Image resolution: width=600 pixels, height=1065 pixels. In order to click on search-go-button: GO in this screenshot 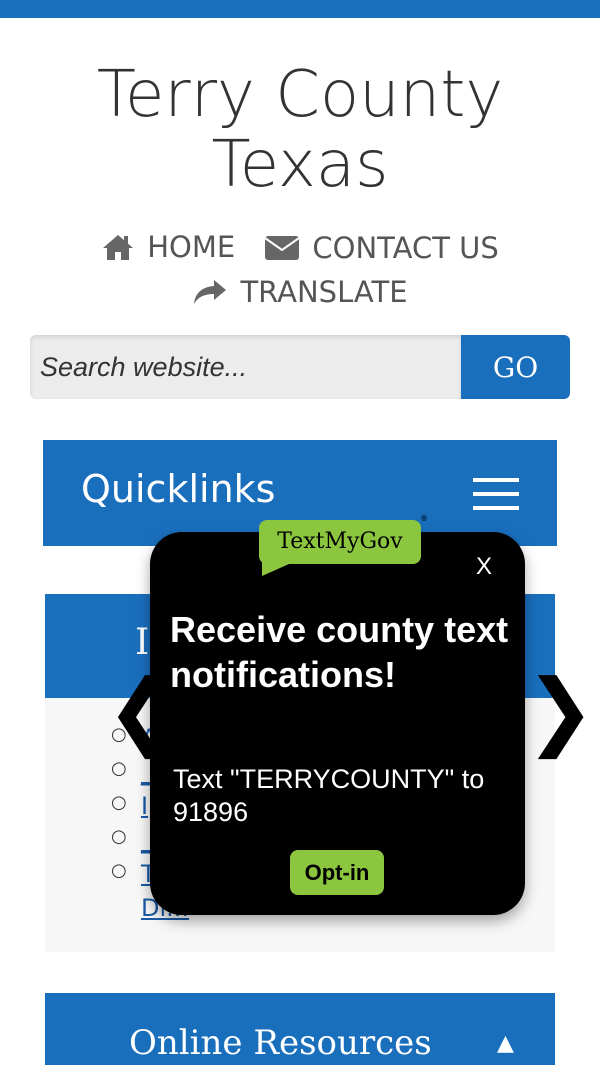, I will do `click(515, 367)`.